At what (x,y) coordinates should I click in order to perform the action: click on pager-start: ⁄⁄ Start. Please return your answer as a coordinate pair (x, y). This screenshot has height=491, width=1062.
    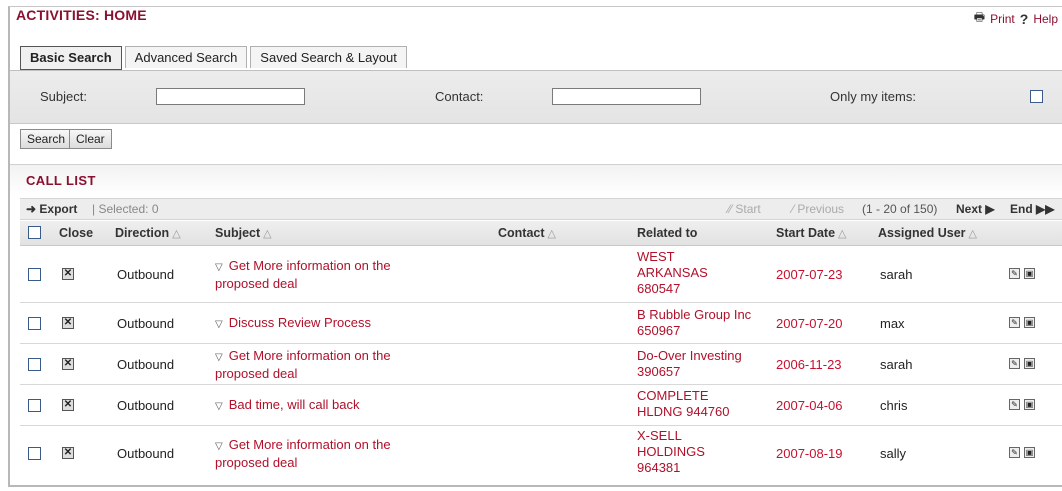
    Looking at the image, I should click on (744, 209).